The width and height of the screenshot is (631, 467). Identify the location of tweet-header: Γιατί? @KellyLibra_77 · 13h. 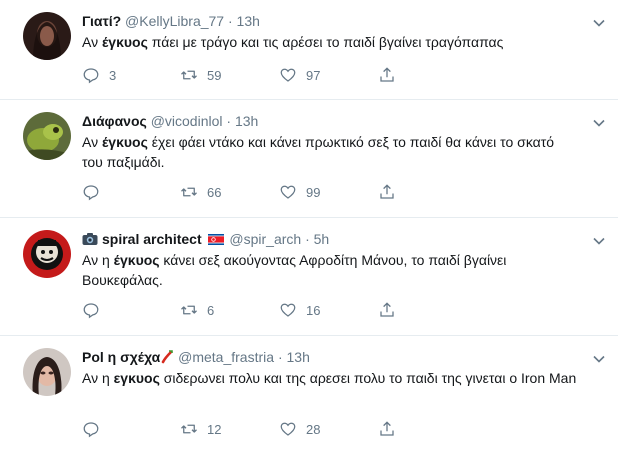
(171, 21).